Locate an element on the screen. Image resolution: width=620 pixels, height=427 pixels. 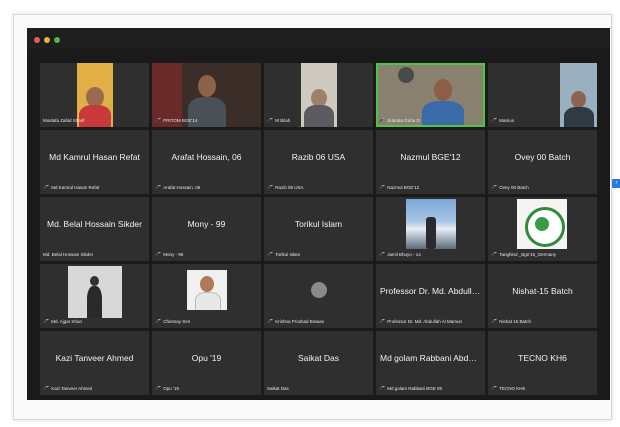
participant-label: 🎤 Tanghirul _Bge'16_Germany is located at coordinates (524, 254).